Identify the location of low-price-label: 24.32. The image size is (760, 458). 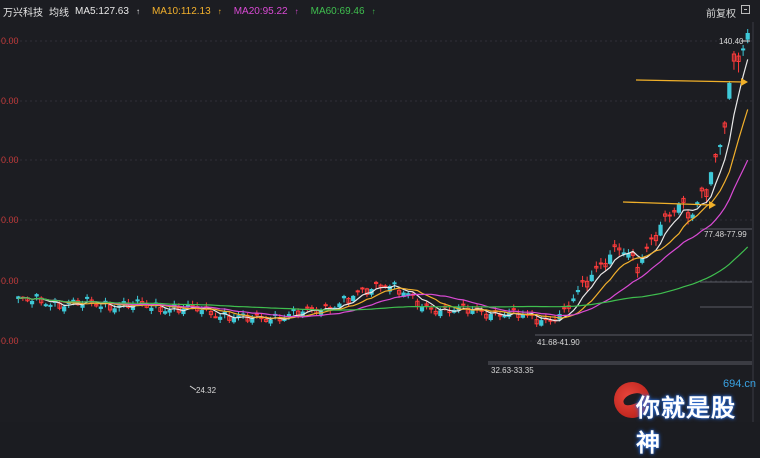
(206, 390).